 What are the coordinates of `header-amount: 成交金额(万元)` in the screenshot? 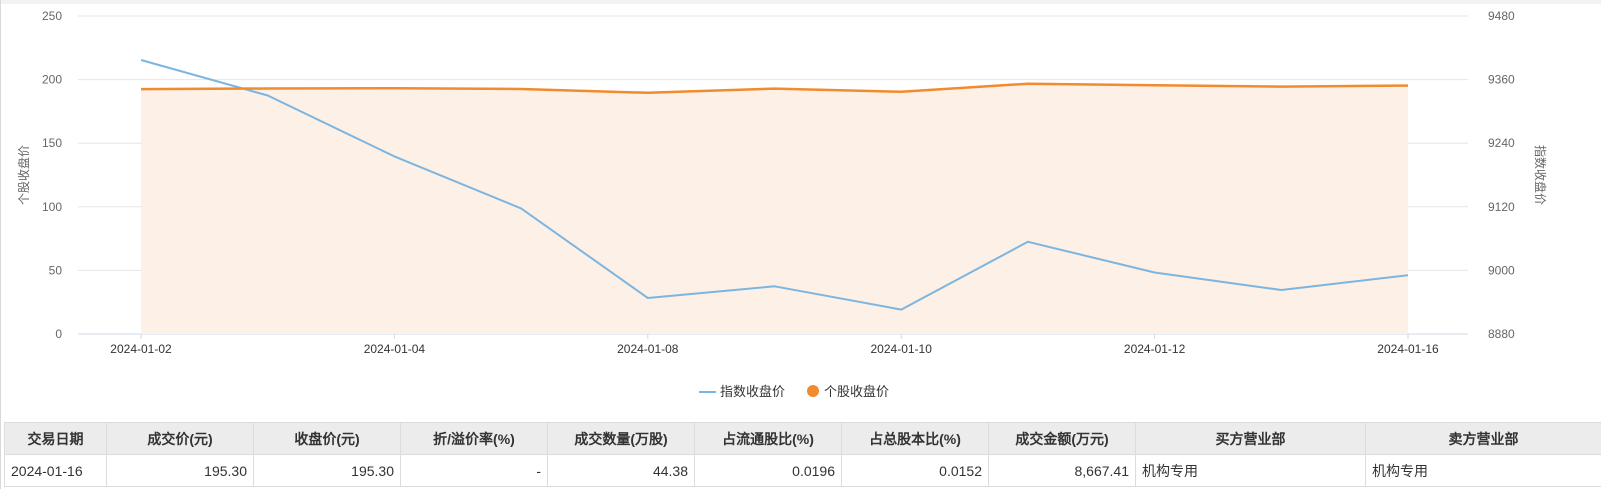 It's located at (1062, 438).